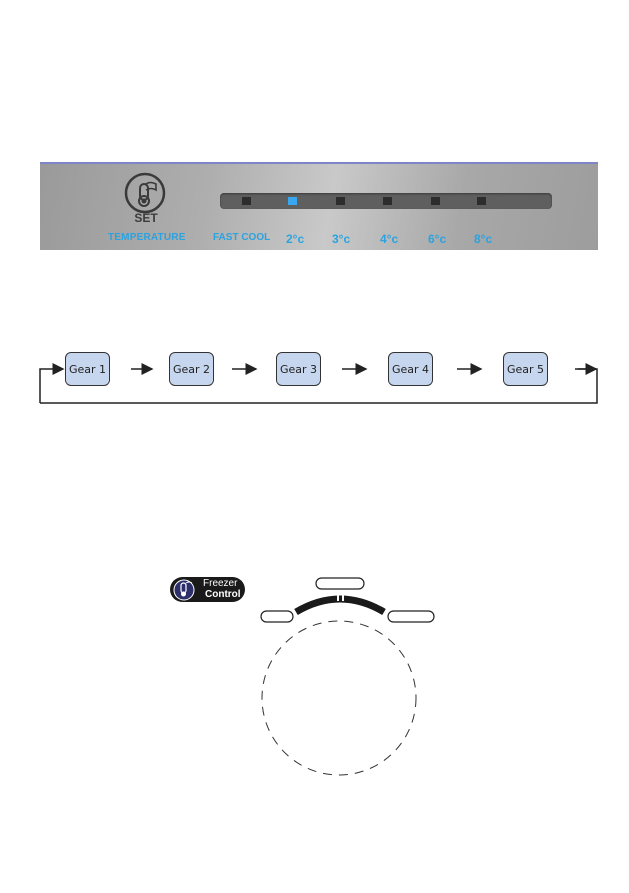 The height and width of the screenshot is (893, 629). What do you see at coordinates (145, 193) in the screenshot?
I see `thermometer-set-icon` at bounding box center [145, 193].